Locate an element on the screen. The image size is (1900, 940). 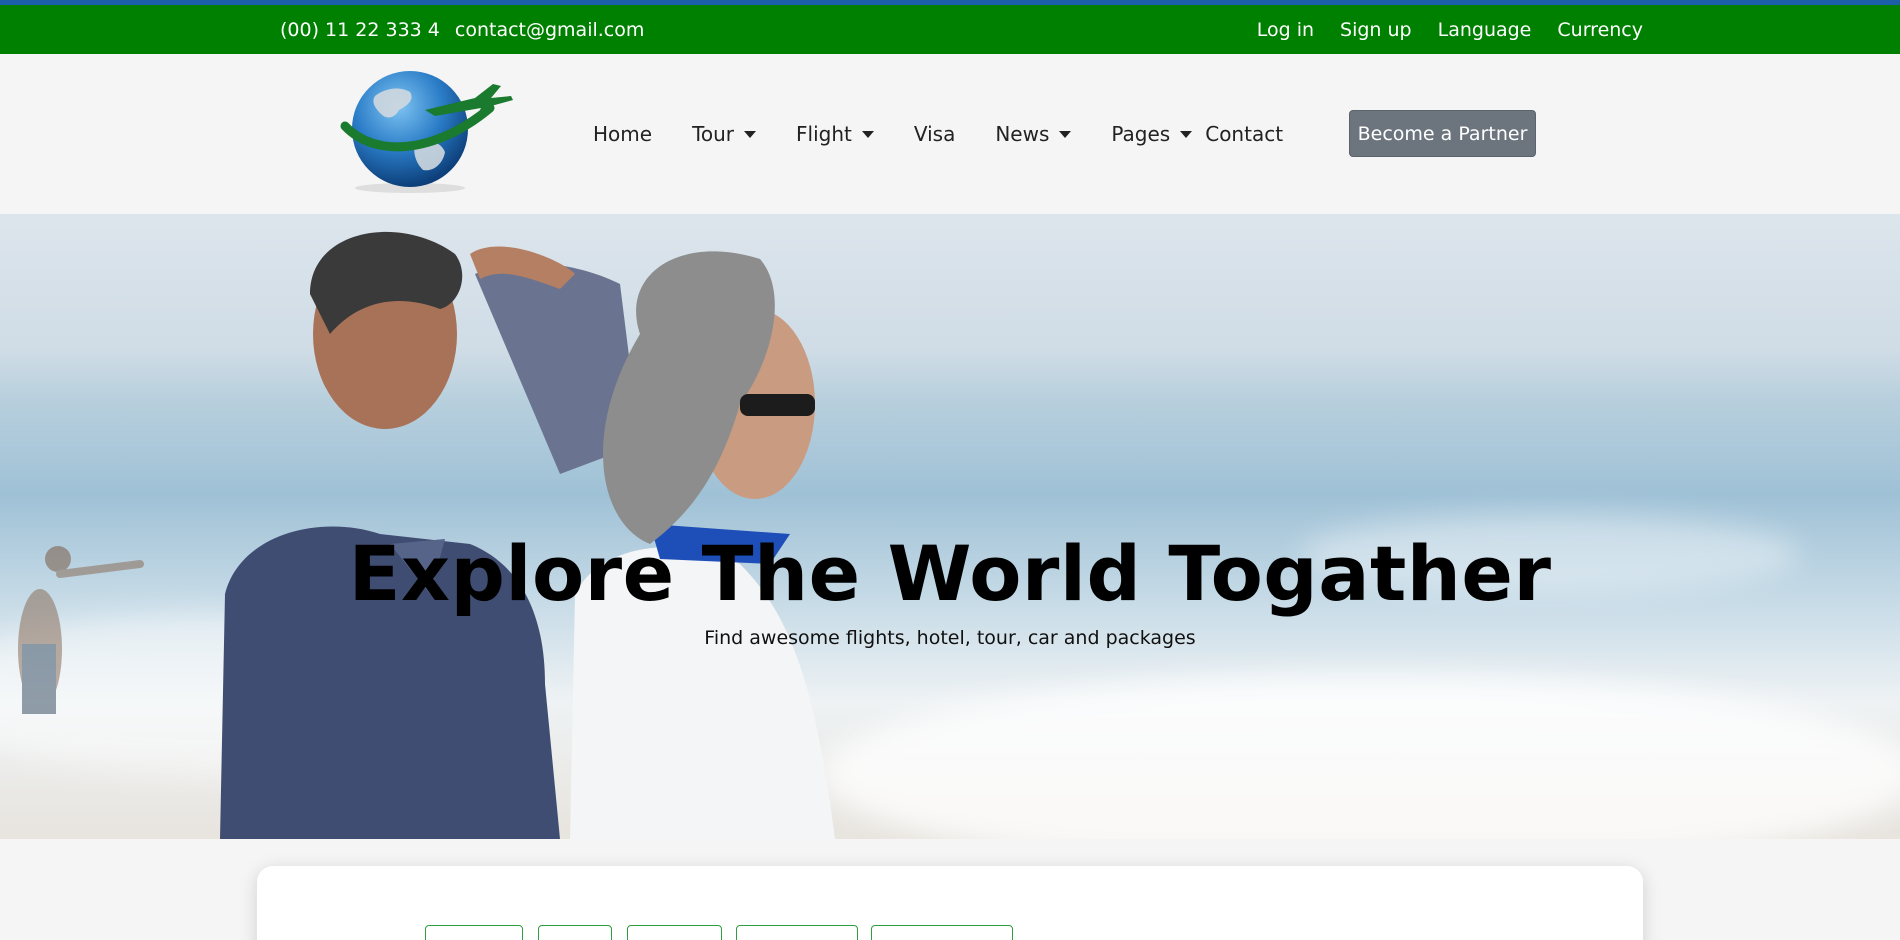
nav-contact-label: Contact is located at coordinates (1244, 134).